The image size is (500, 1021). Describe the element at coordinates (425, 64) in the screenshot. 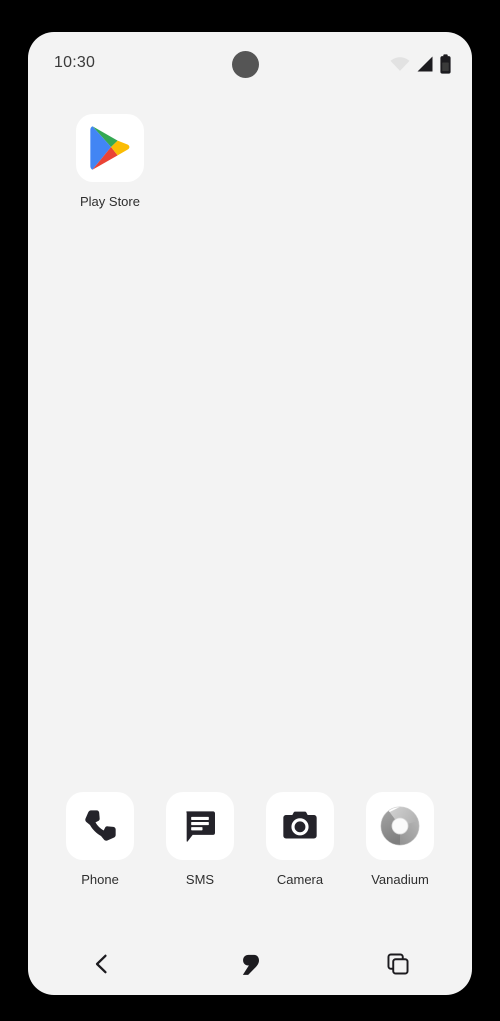

I see `cellular-icon` at that location.